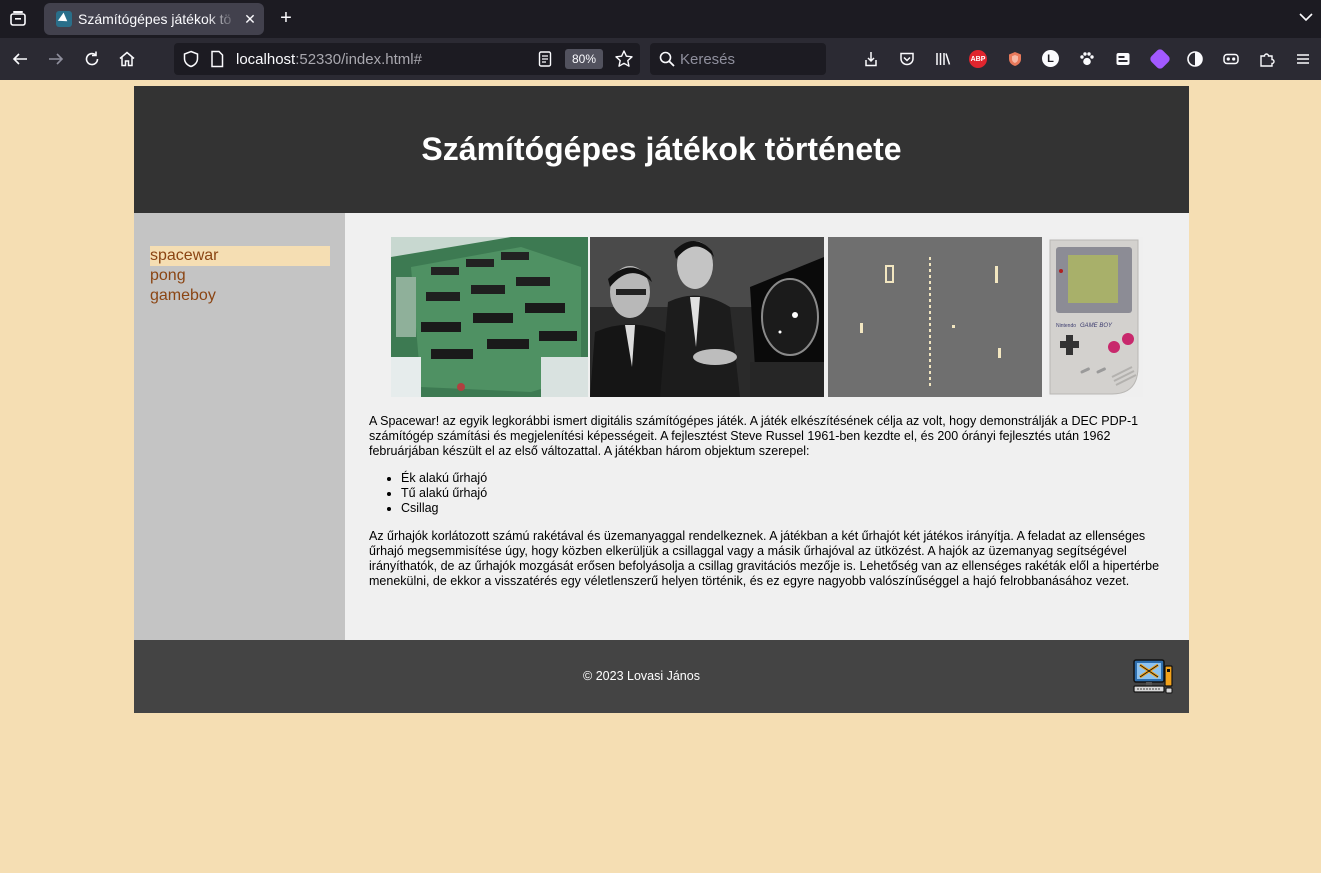 The width and height of the screenshot is (1321, 873). I want to click on extensions-puzzle-icon, so click(1267, 59).